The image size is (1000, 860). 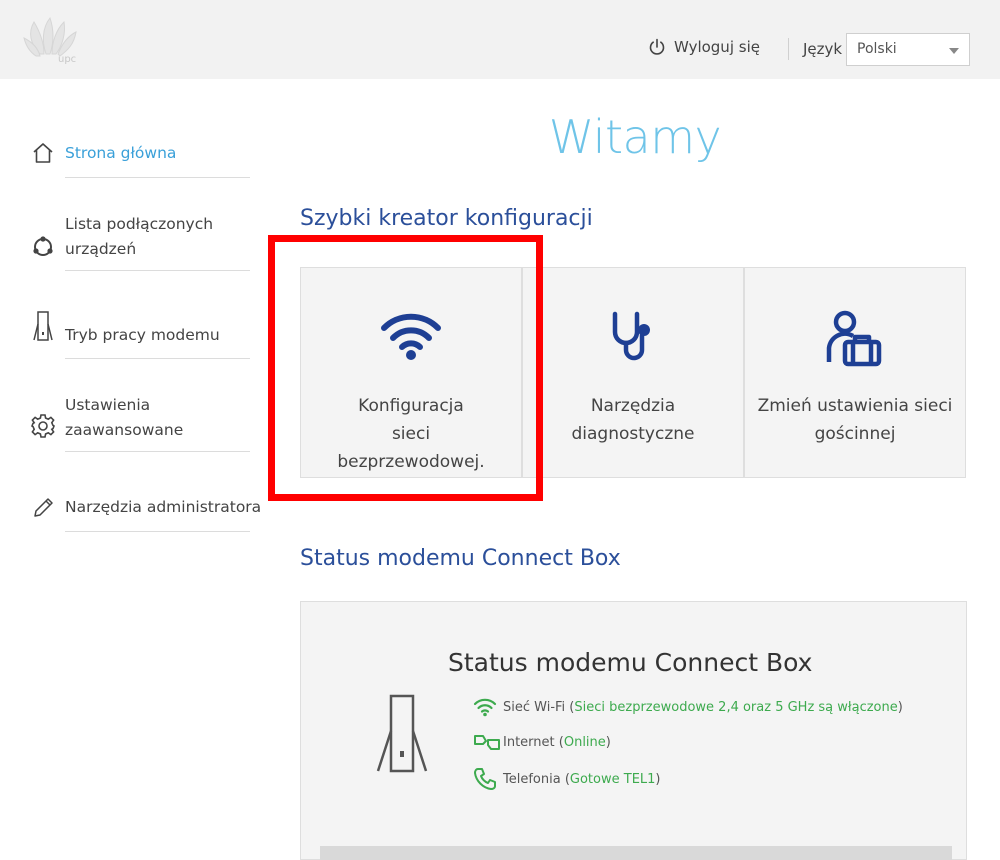 I want to click on status-name: Sieć Wi-Fi, so click(x=534, y=707).